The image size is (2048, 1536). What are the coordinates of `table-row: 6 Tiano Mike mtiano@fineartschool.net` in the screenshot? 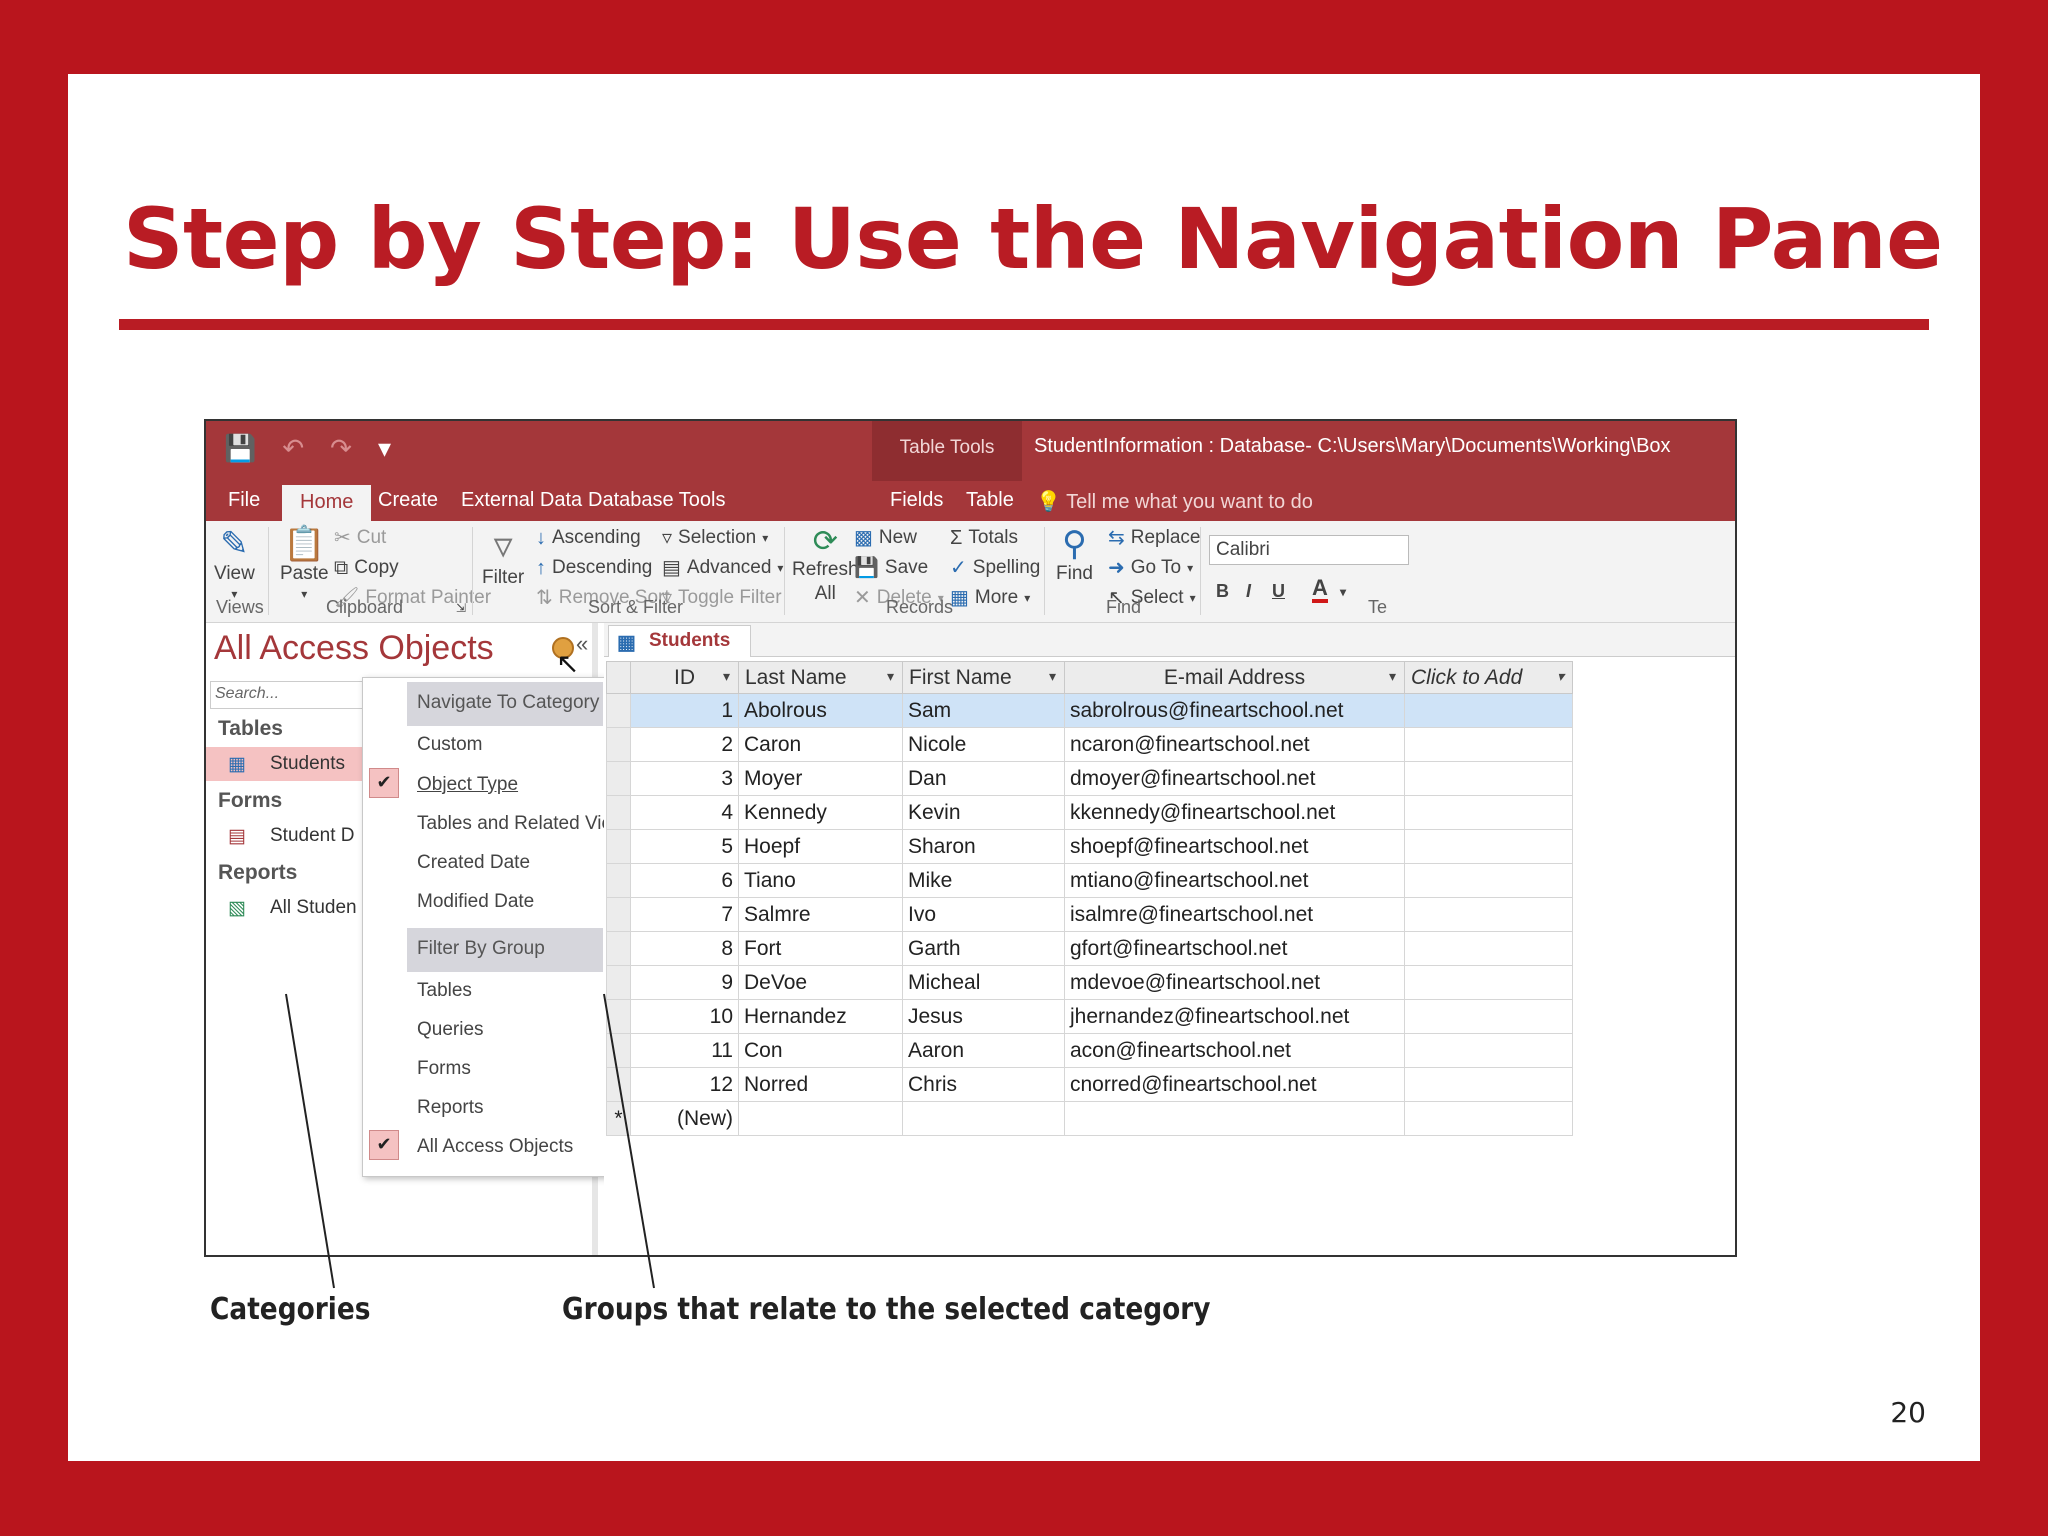 It's located at (1089, 880).